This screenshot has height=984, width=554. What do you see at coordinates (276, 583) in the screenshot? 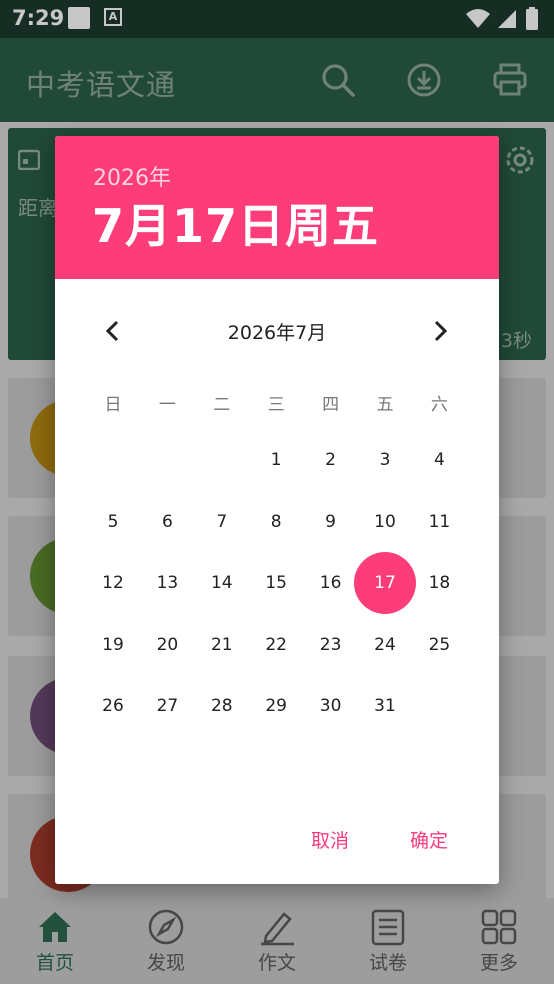
I see `calendar-day: 15` at bounding box center [276, 583].